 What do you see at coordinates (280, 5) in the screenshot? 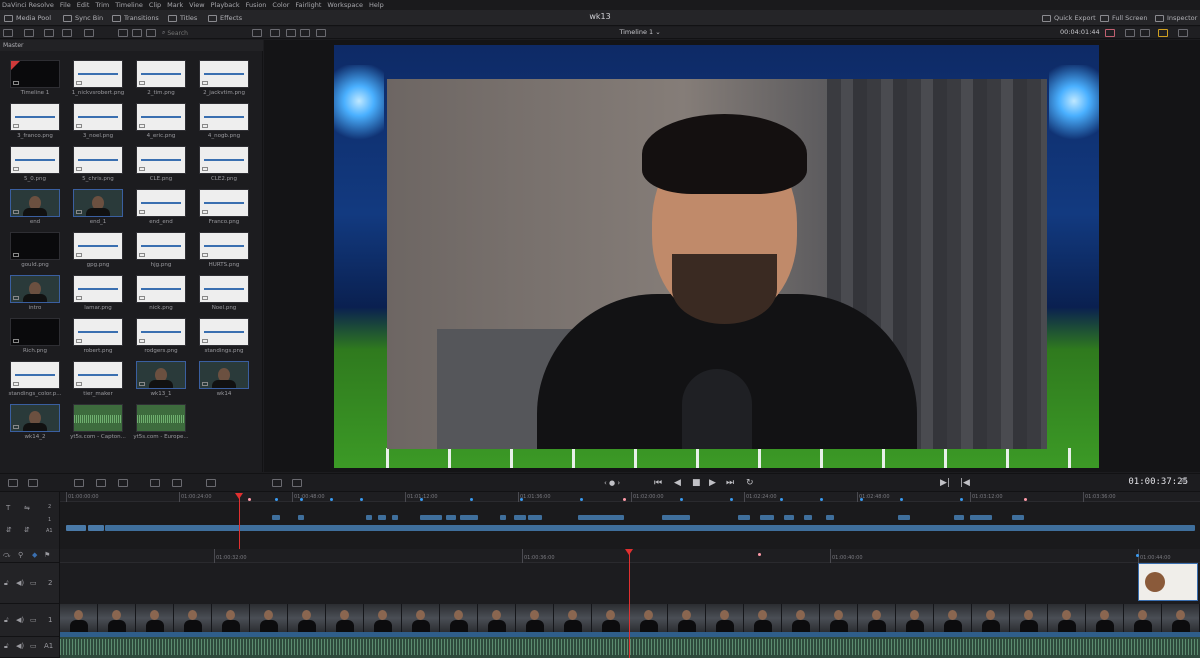
I see `menu-item-color: Color` at bounding box center [280, 5].